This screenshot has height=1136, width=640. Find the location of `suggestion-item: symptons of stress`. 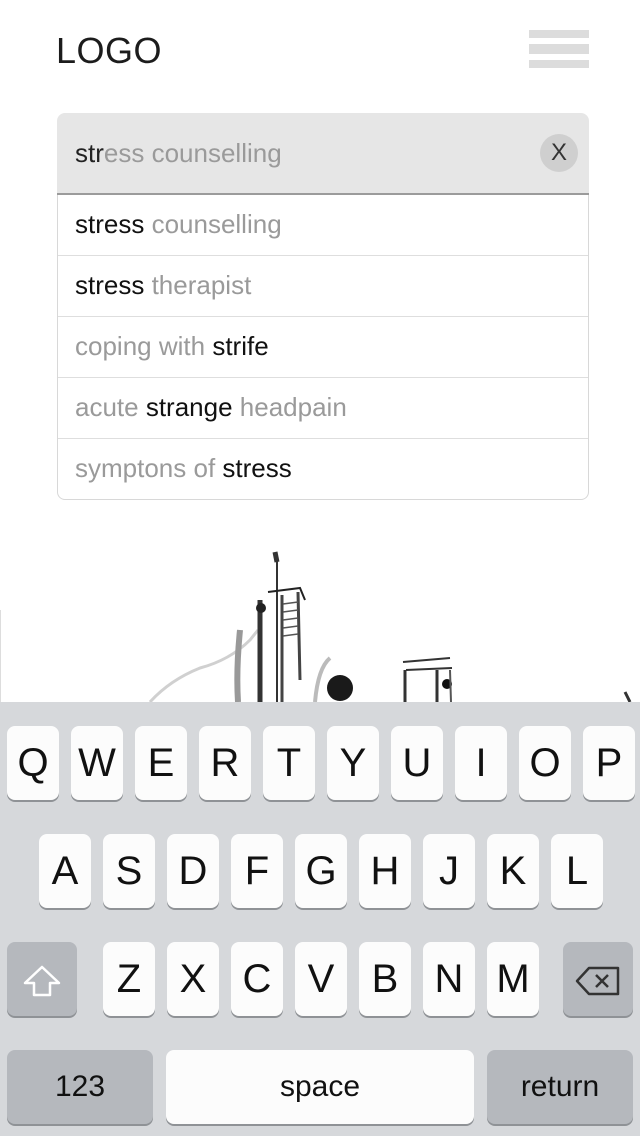

suggestion-item: symptons of stress is located at coordinates (323, 469).